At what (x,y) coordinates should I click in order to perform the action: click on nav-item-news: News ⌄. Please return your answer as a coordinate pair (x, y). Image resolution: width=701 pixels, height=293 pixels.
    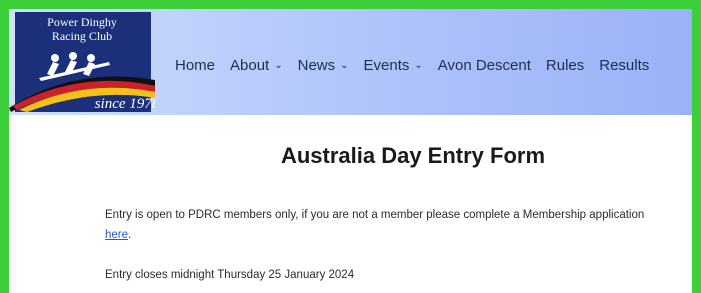
    Looking at the image, I should click on (323, 65).